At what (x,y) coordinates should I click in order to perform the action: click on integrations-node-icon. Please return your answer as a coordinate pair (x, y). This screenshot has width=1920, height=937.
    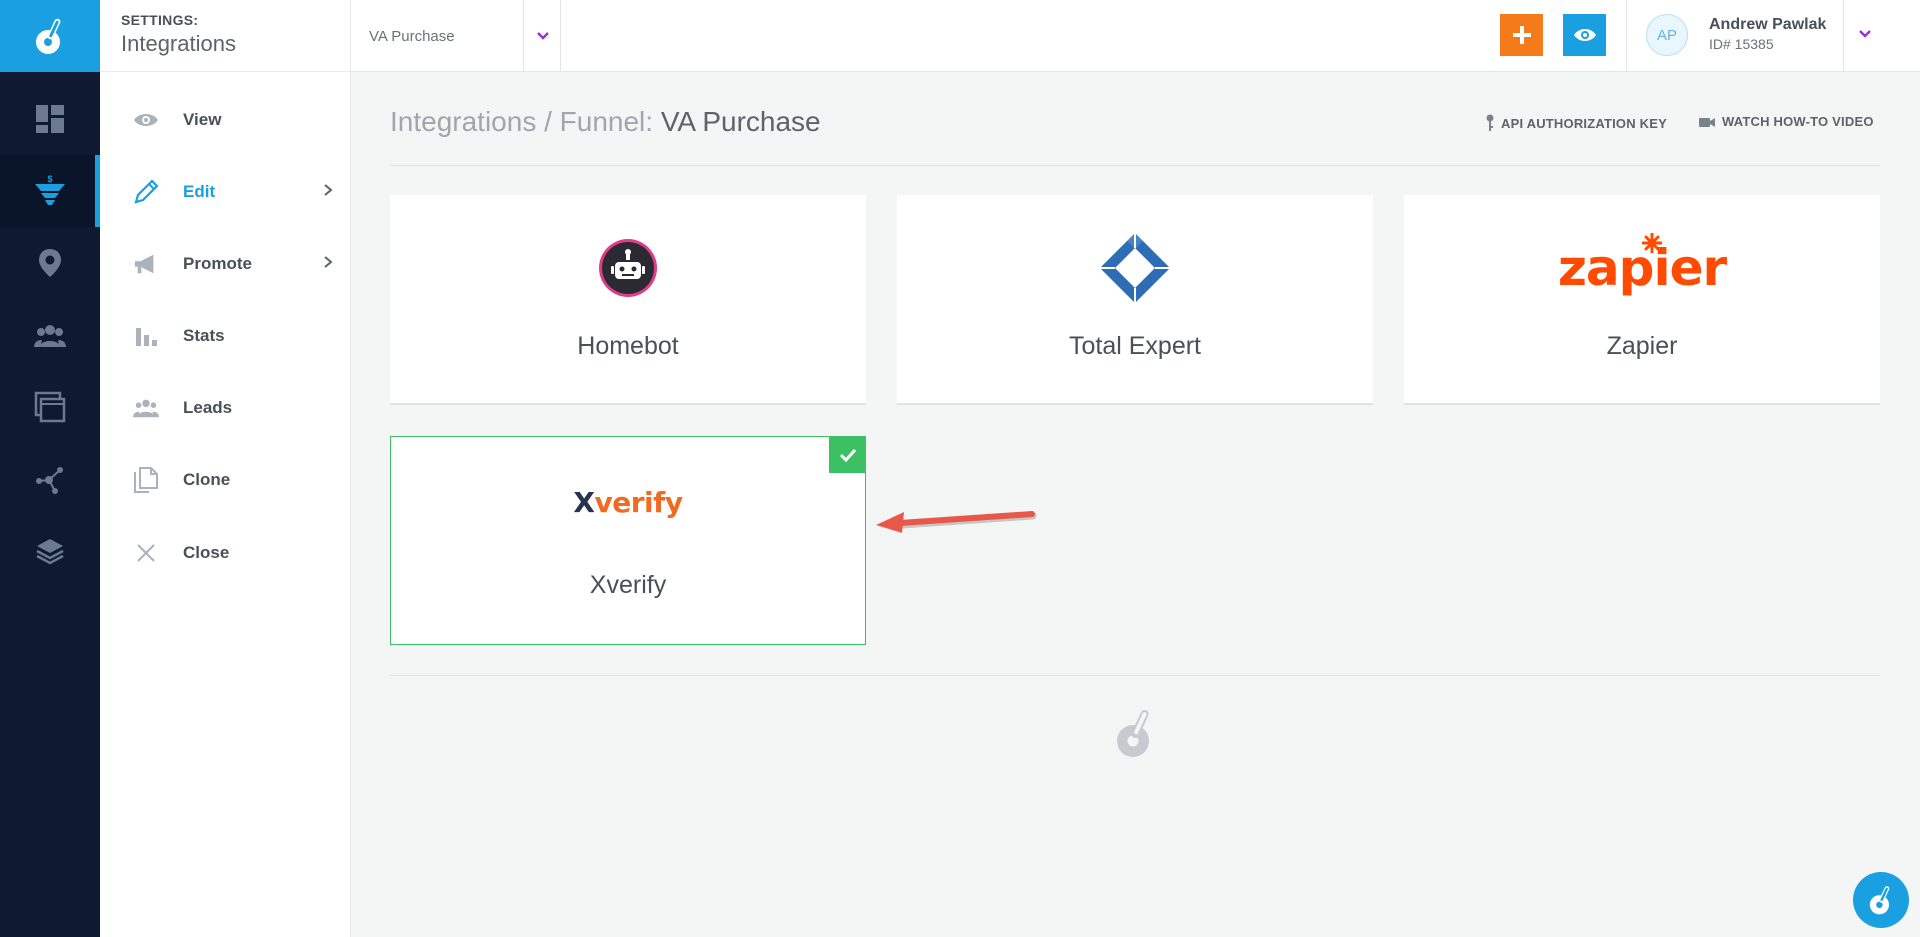
    Looking at the image, I should click on (49, 480).